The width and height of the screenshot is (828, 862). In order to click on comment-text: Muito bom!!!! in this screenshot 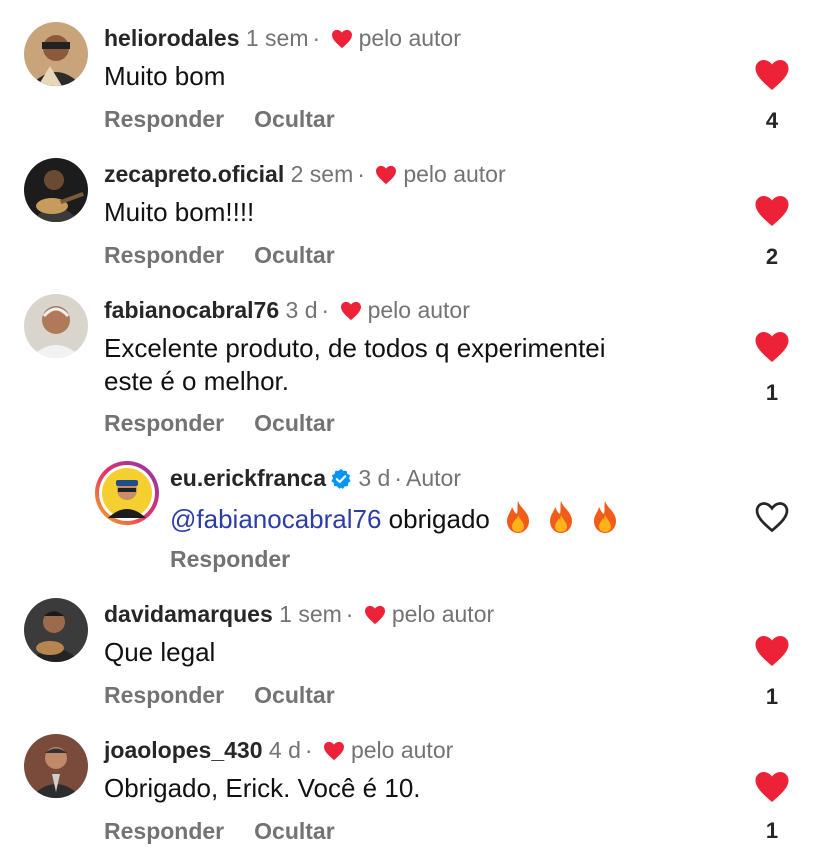, I will do `click(179, 212)`.